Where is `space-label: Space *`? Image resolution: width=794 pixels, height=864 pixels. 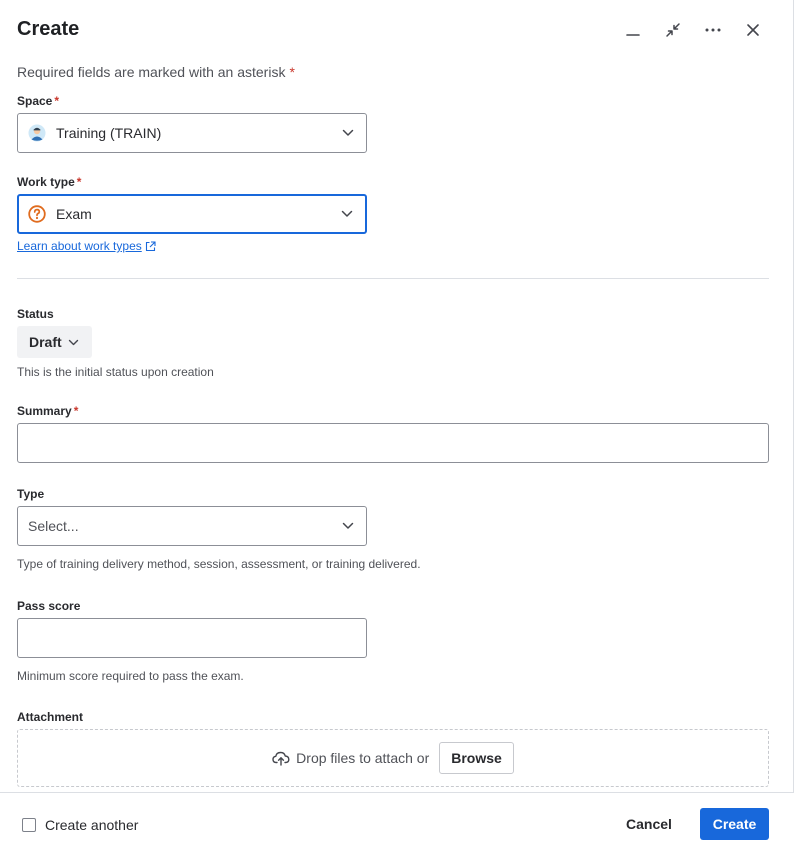
space-label: Space * is located at coordinates (38, 101).